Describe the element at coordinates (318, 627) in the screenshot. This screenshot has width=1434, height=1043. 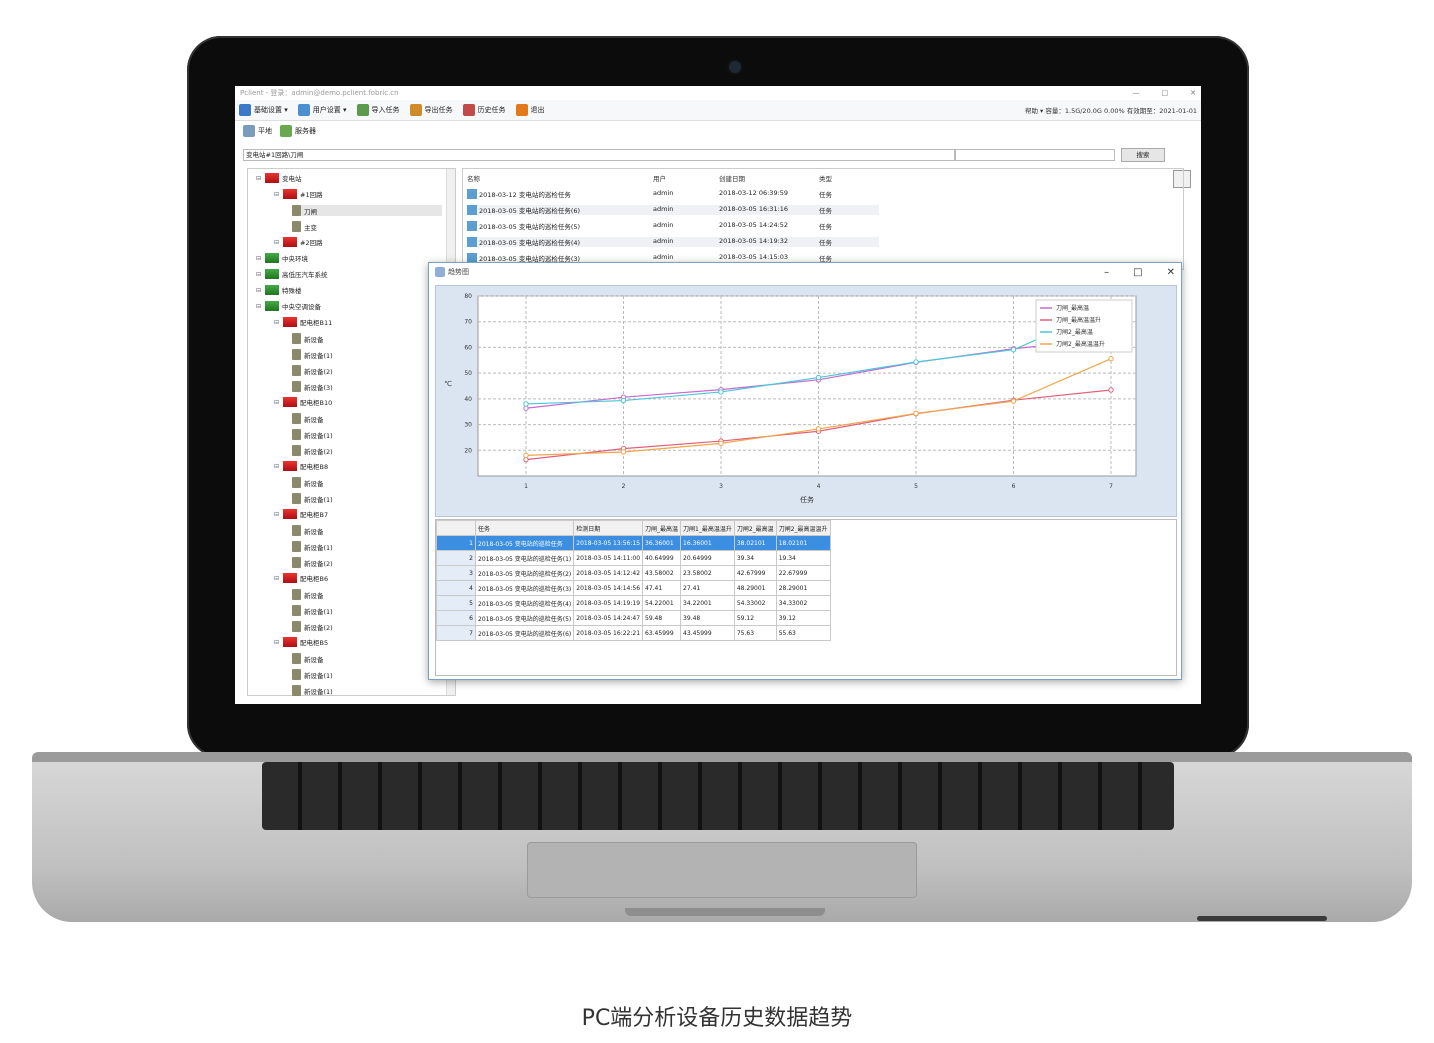
I see `tree-node-label: 新设备(2)` at that location.